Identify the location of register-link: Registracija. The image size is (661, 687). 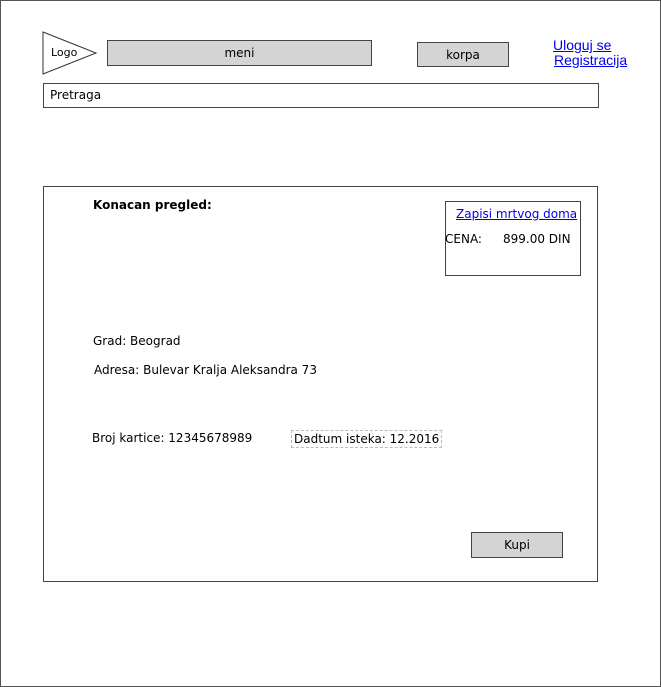
(590, 60).